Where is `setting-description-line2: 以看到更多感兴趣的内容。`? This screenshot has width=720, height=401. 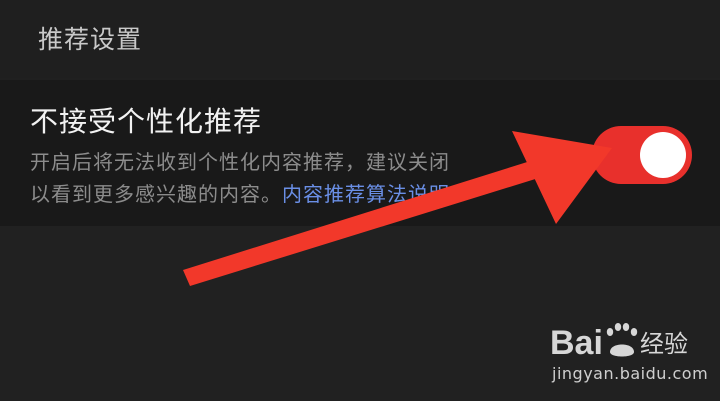 setting-description-line2: 以看到更多感兴趣的内容。 is located at coordinates (156, 194).